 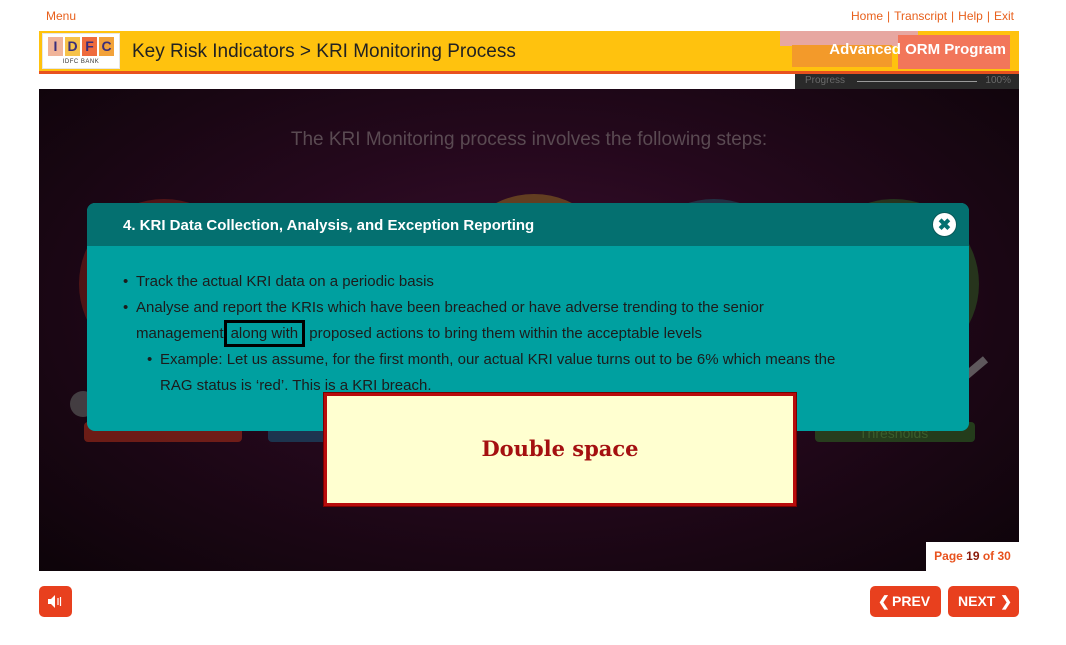 I want to click on next-label: NEXT, so click(x=977, y=601).